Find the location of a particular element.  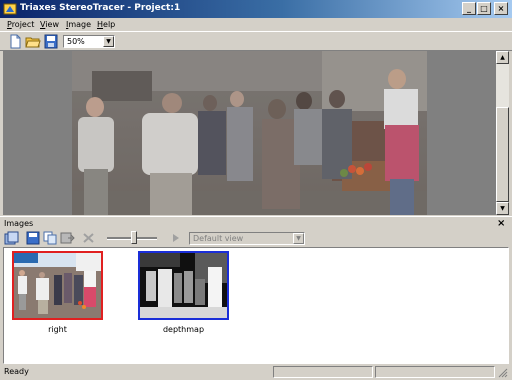

window-title: Triaxes StereoTracer - Project:1 is located at coordinates (100, 8).